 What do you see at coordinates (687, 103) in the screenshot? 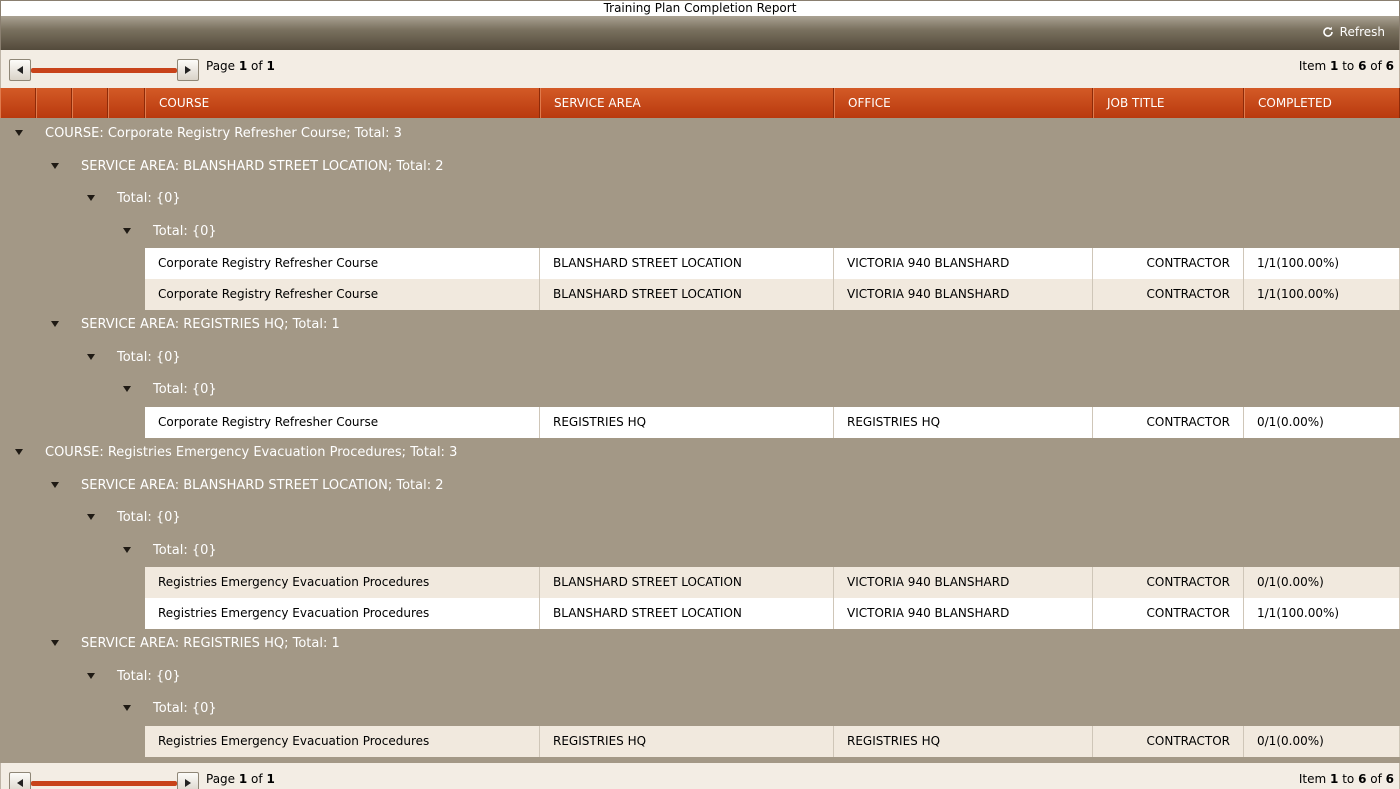
I see `column-header-service-area: SERVICE AREA` at bounding box center [687, 103].